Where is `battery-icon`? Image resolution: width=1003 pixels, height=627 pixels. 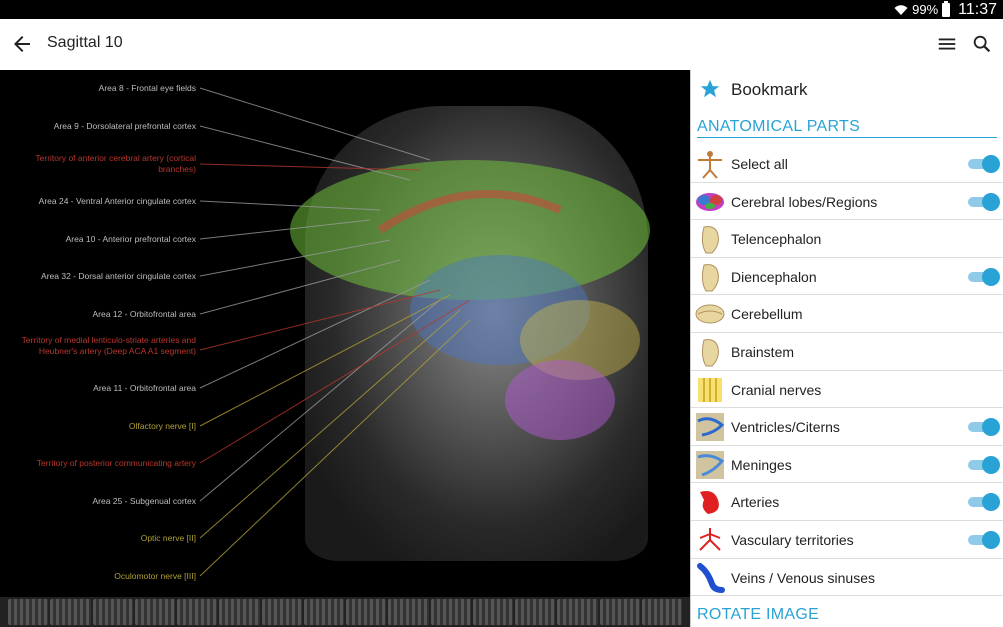 battery-icon is located at coordinates (946, 8).